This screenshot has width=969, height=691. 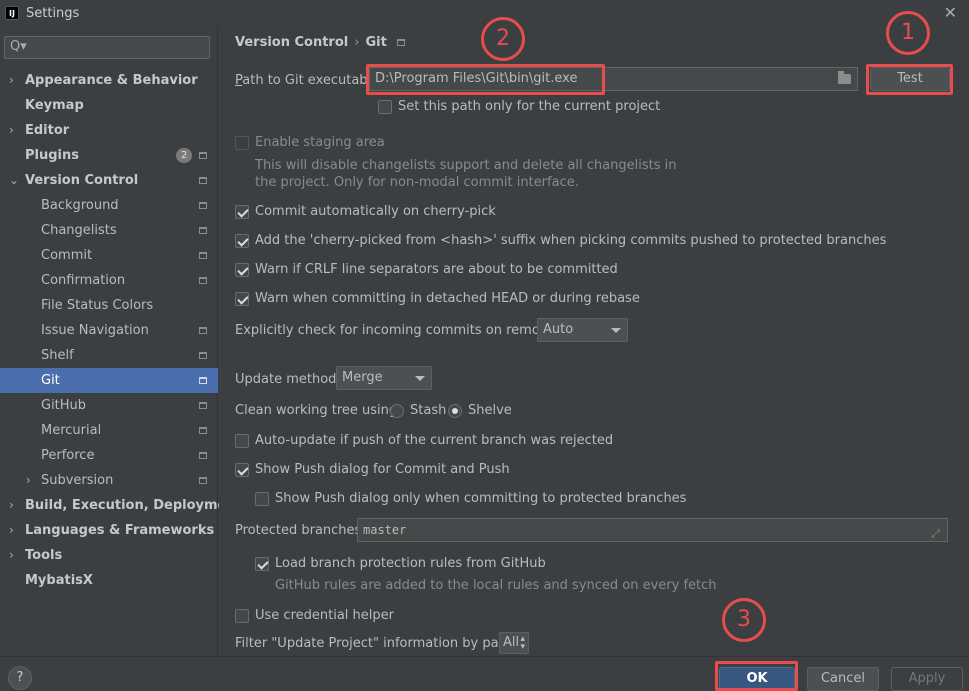 I want to click on sidebar-item-background: Background, so click(x=109, y=205).